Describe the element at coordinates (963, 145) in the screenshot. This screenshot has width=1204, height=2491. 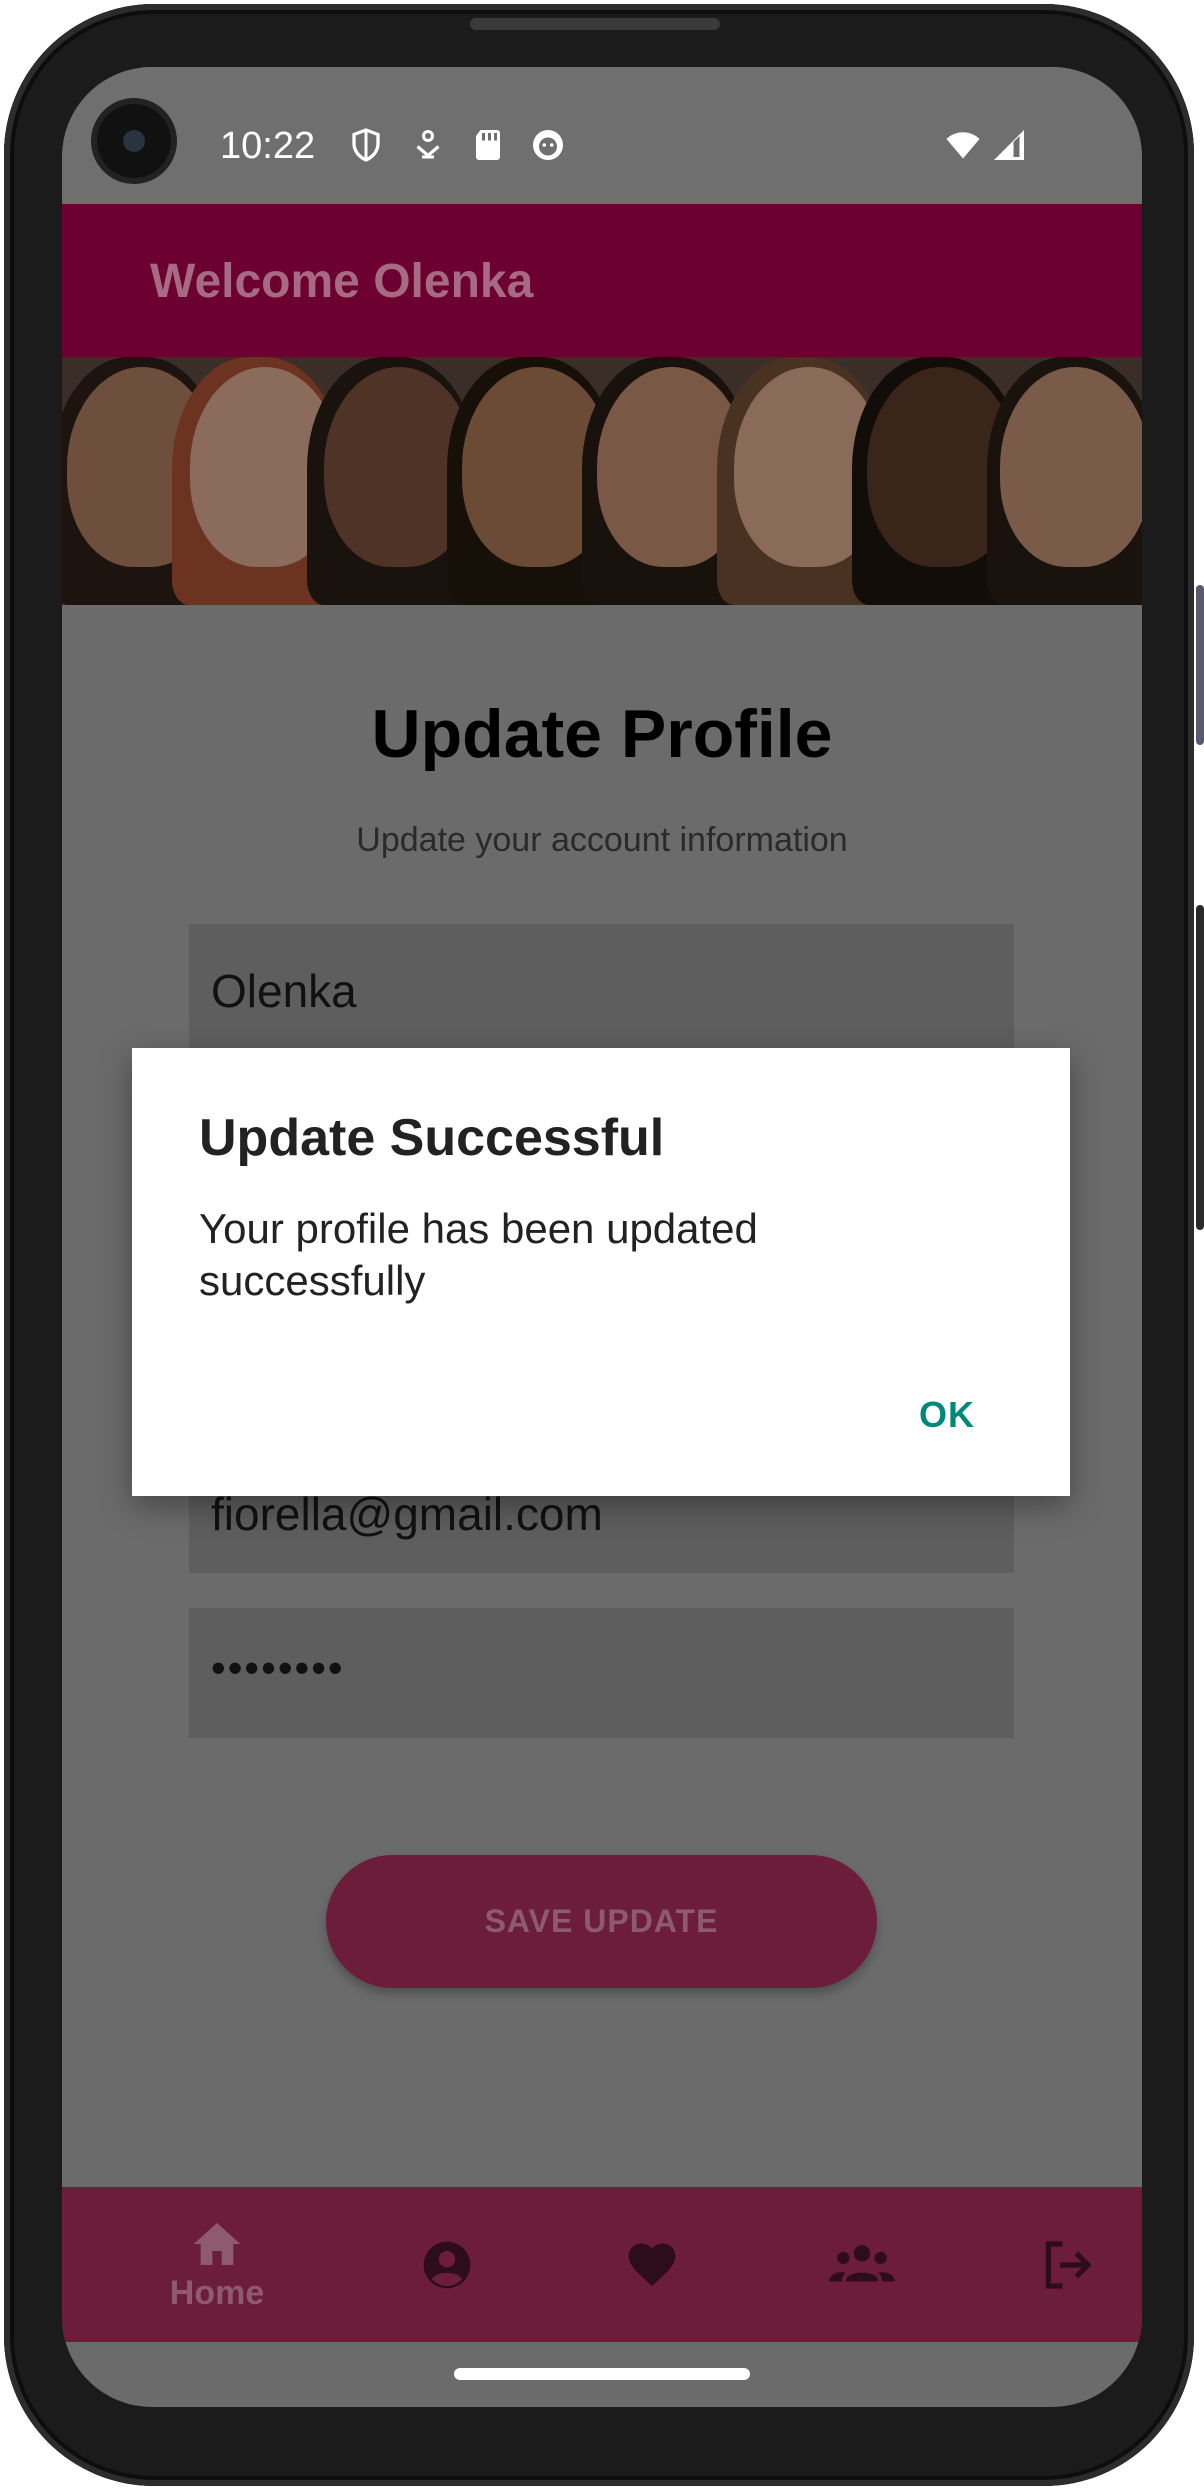
I see `wifi-icon` at that location.